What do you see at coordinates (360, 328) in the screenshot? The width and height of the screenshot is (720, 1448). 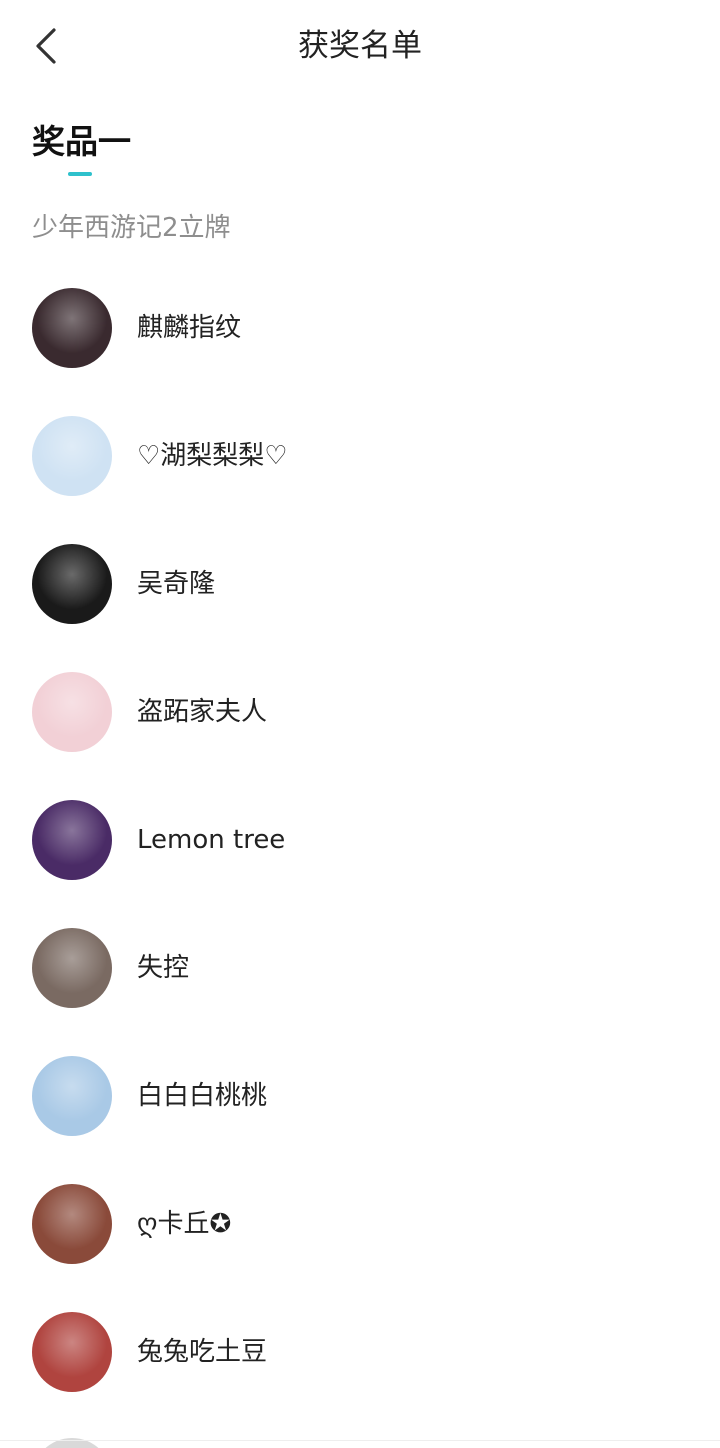 I see `winner-row: 麒麟指纹` at bounding box center [360, 328].